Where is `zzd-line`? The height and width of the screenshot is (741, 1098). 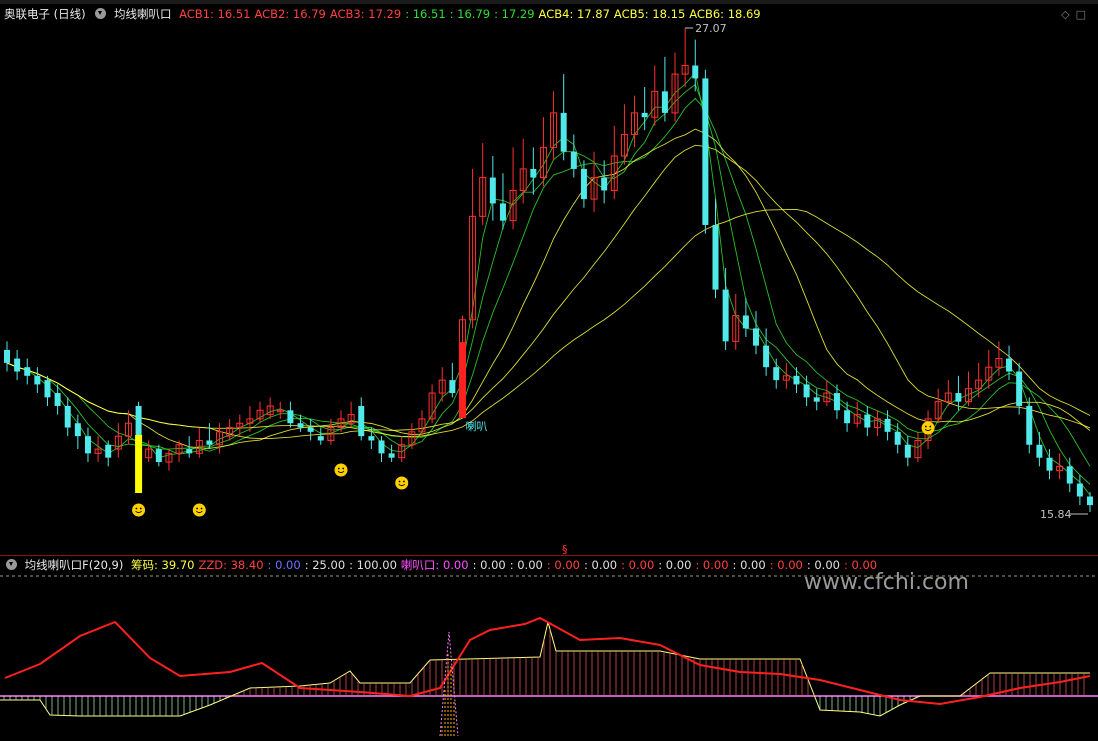 zzd-line is located at coordinates (547, 661).